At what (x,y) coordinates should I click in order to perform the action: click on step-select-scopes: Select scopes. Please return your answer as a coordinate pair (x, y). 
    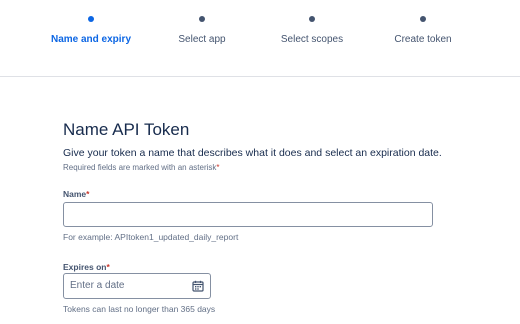
    Looking at the image, I should click on (312, 30).